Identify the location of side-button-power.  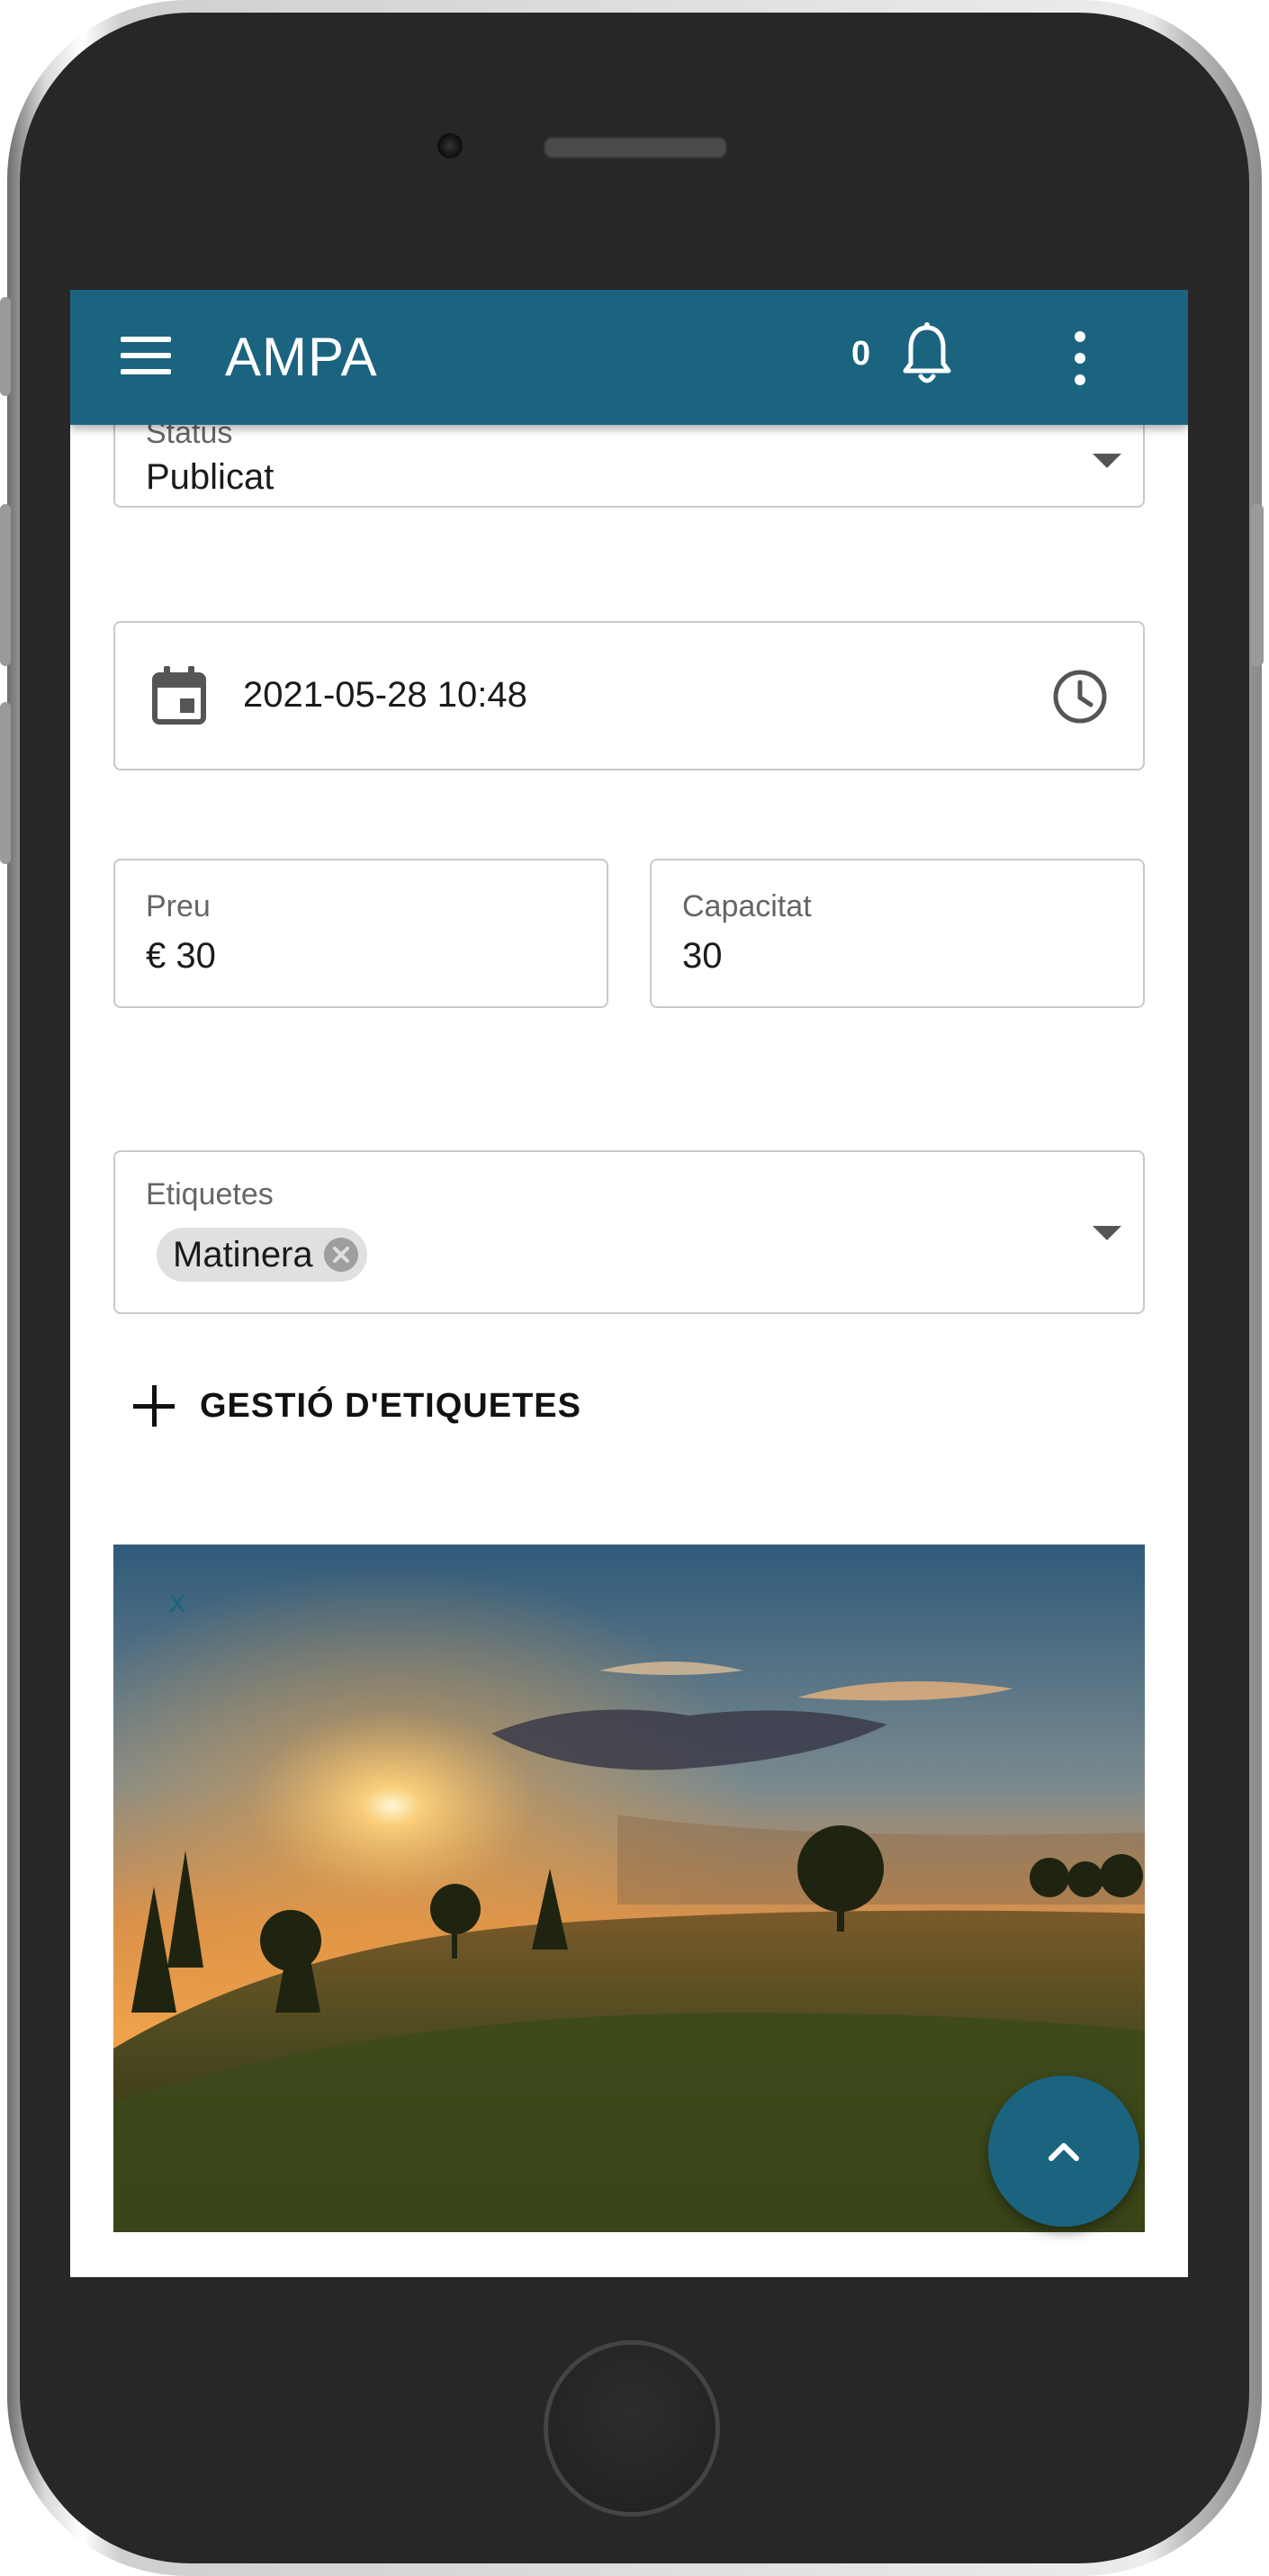
(1257, 585).